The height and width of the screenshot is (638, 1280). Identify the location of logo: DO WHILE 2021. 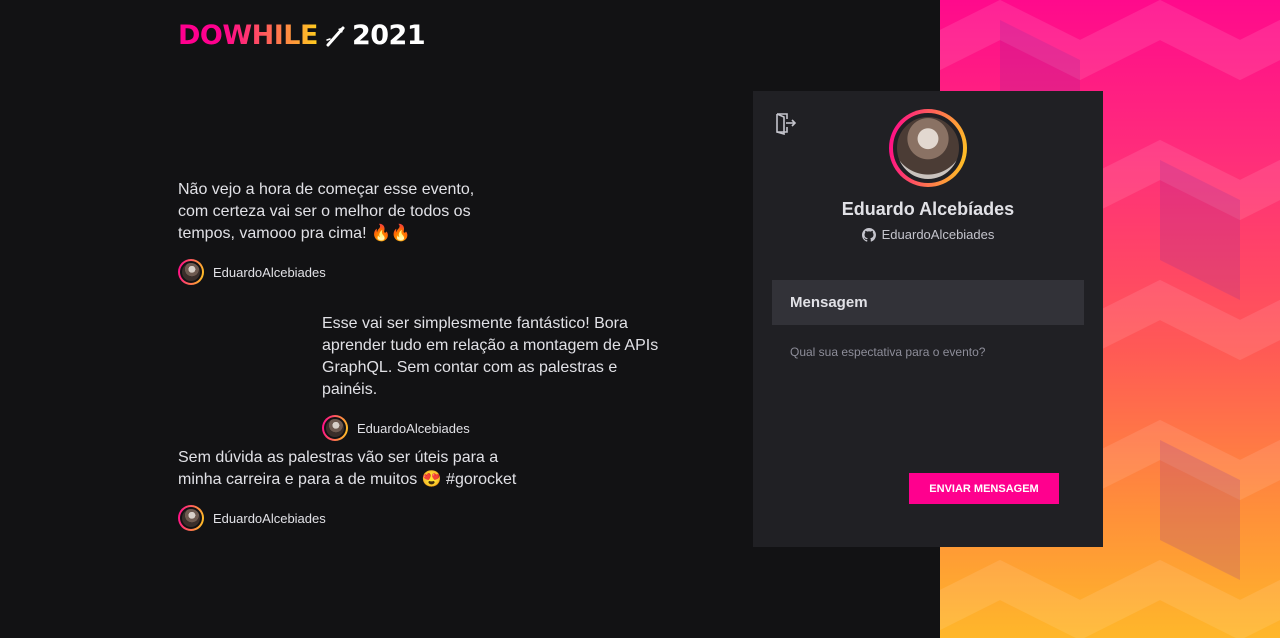
(302, 36).